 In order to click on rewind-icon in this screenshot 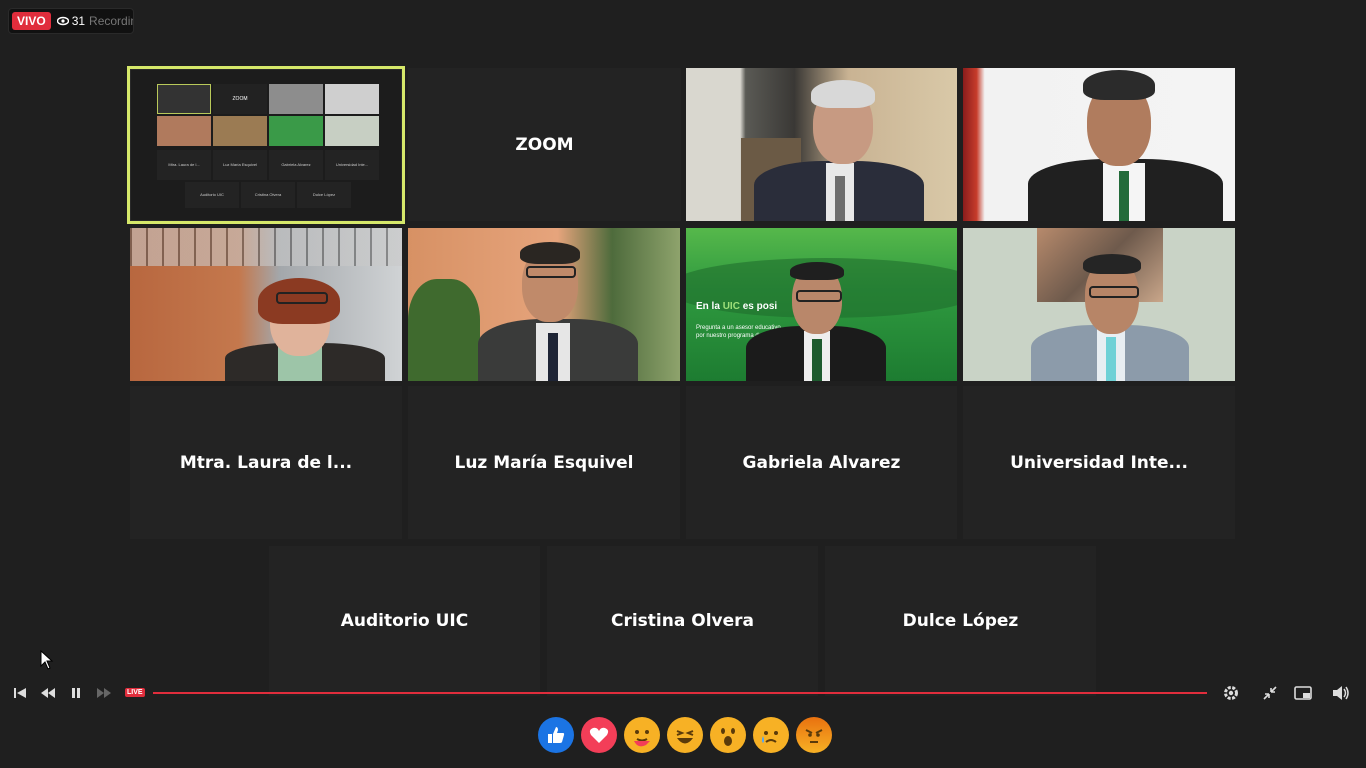, I will do `click(48, 693)`.